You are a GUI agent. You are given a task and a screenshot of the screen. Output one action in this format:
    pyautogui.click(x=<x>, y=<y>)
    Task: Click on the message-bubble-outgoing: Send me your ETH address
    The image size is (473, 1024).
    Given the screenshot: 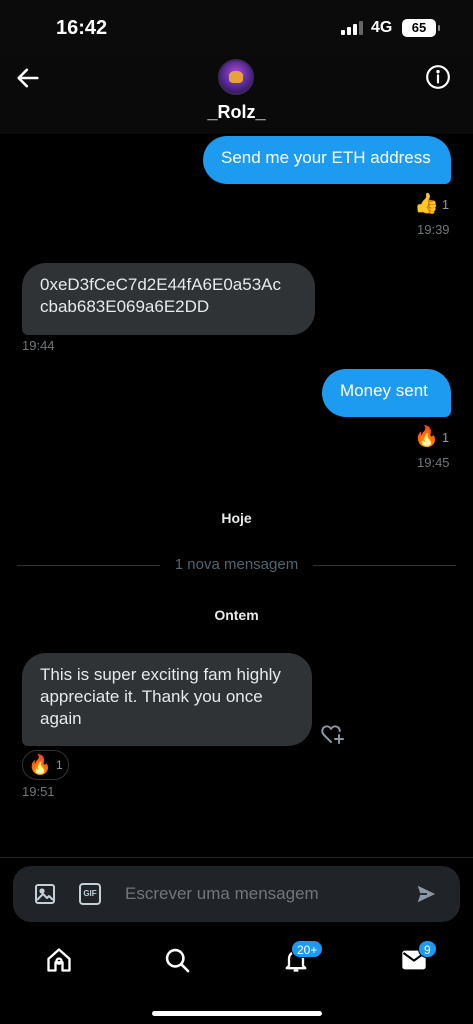 What is the action you would take?
    pyautogui.click(x=327, y=160)
    